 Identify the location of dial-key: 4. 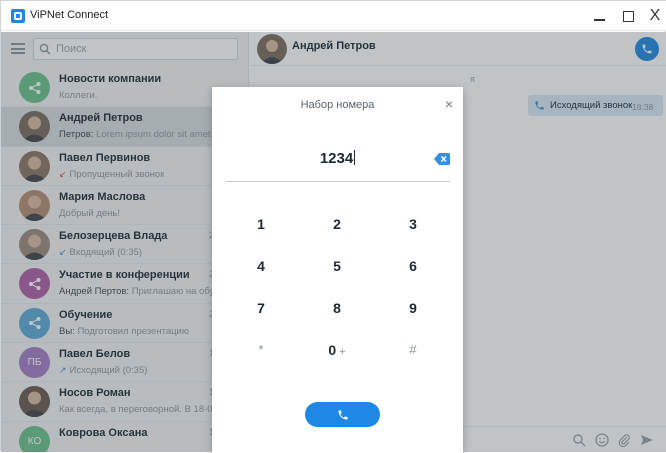
(261, 266).